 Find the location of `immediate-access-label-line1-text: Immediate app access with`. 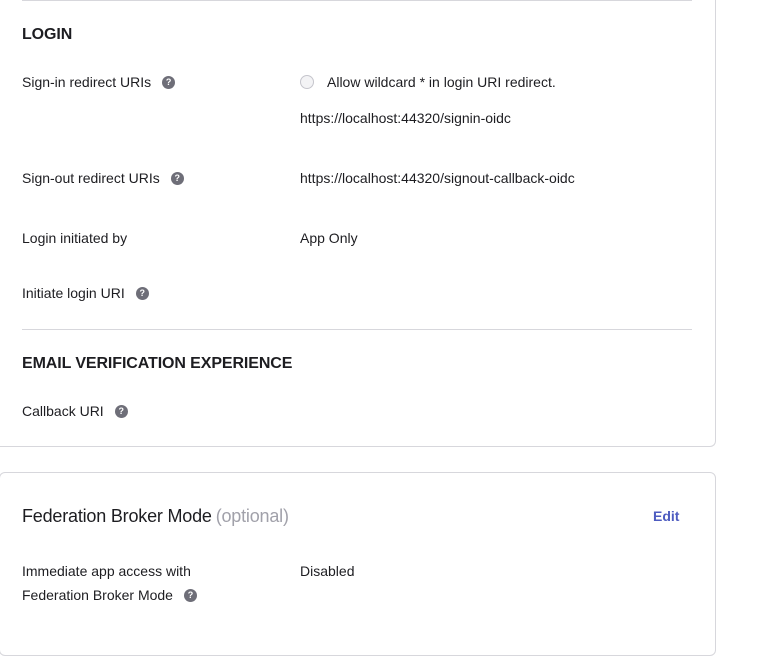

immediate-access-label-line1-text: Immediate app access with is located at coordinates (106, 571).